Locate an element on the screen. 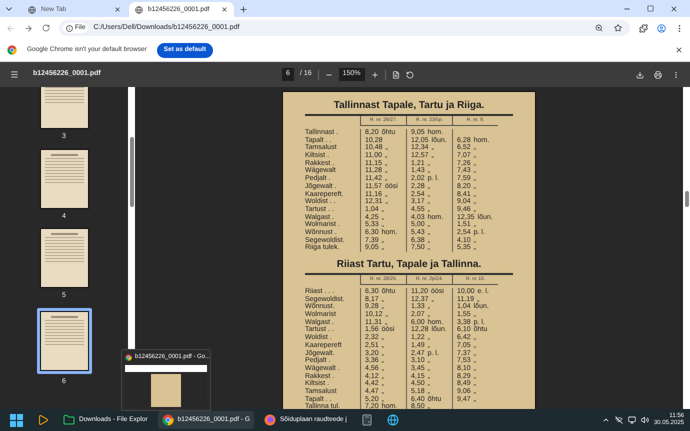 The height and width of the screenshot is (431, 690). windows-start-icon is located at coordinates (16, 420).